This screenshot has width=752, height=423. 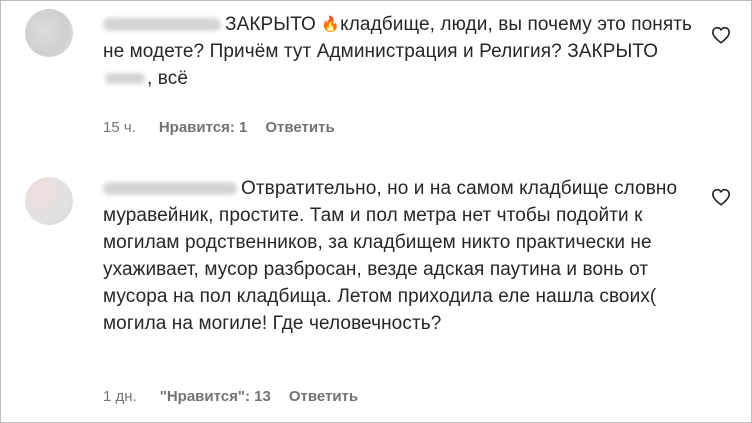 I want to click on comment-time: 15 ч., so click(x=119, y=127).